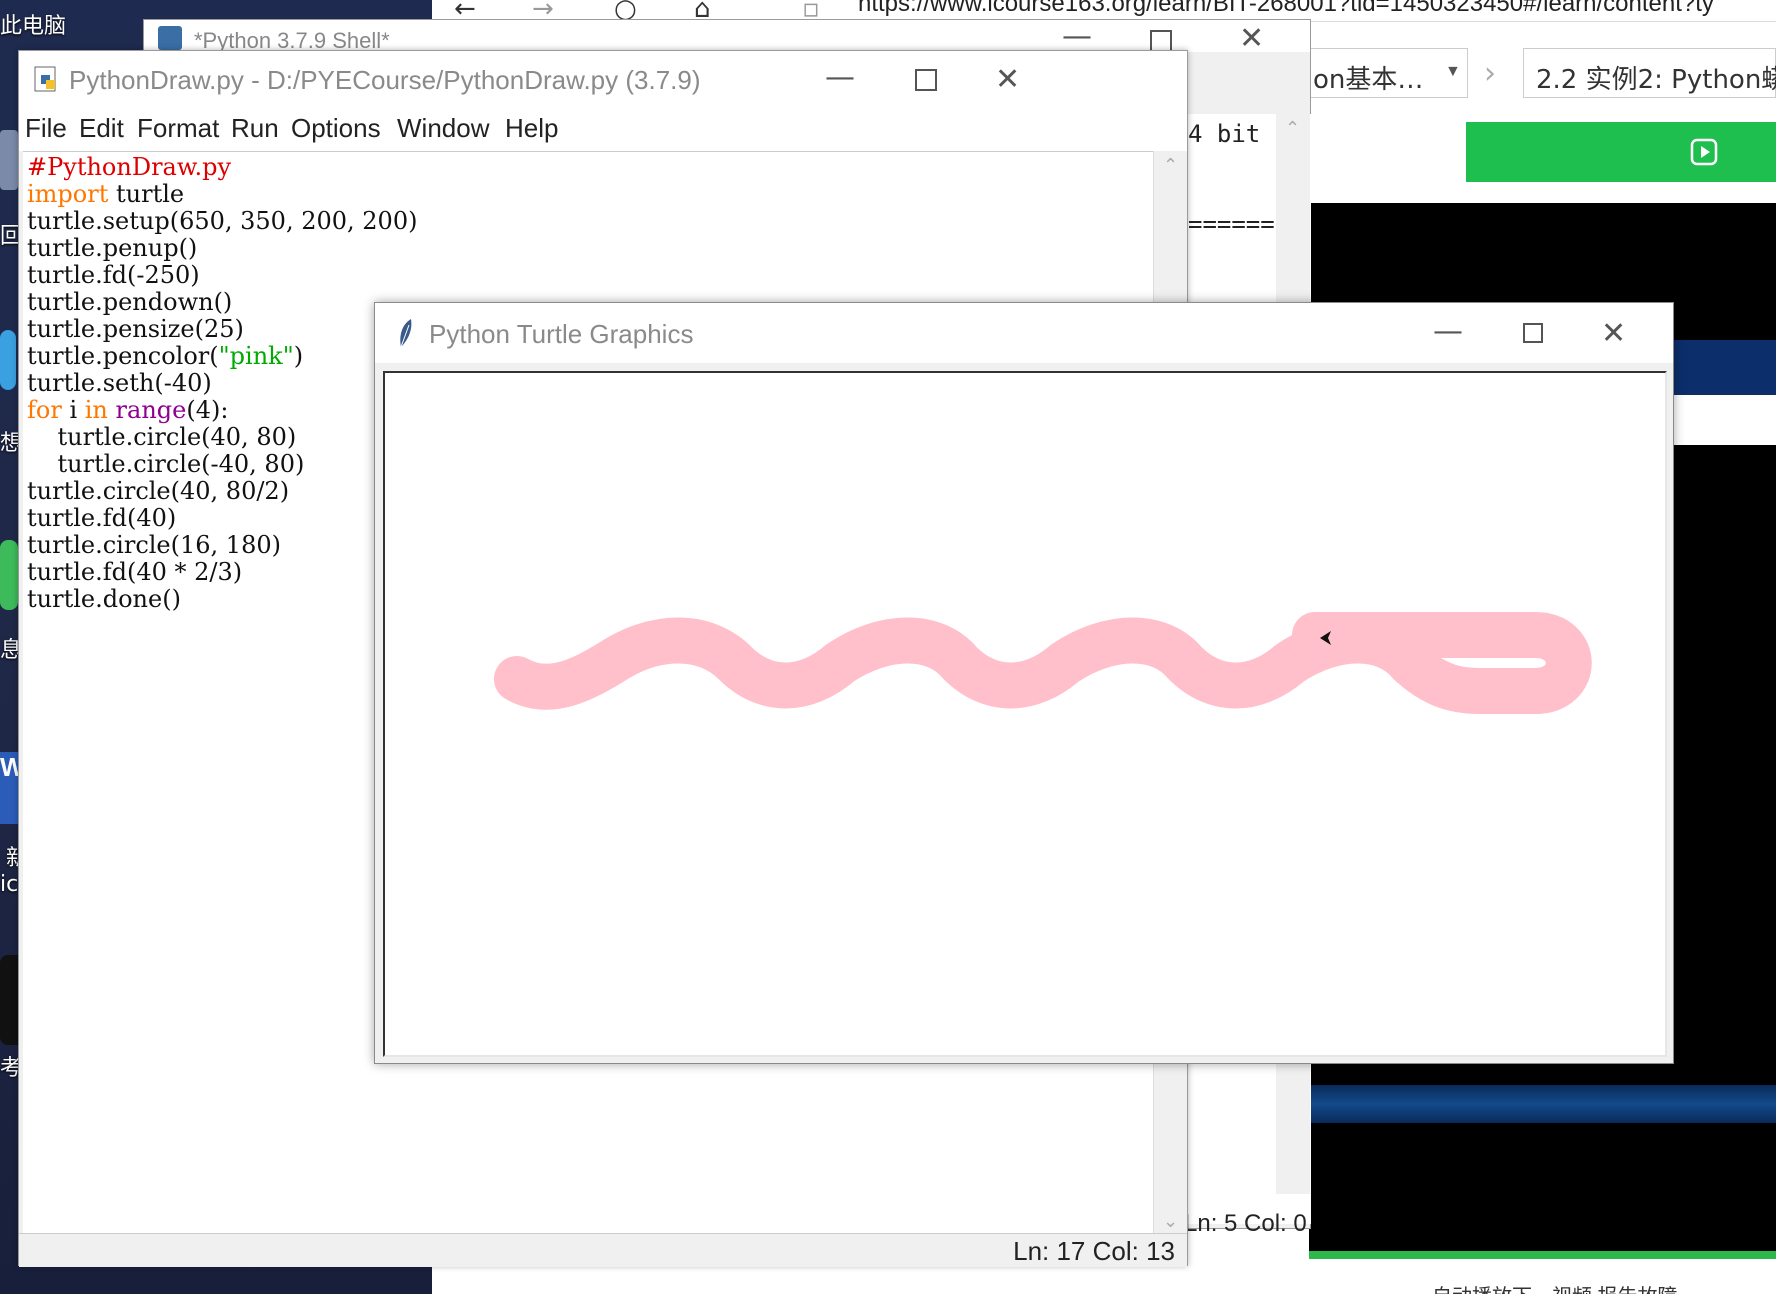  I want to click on python-snake-path, so click(1043, 663).